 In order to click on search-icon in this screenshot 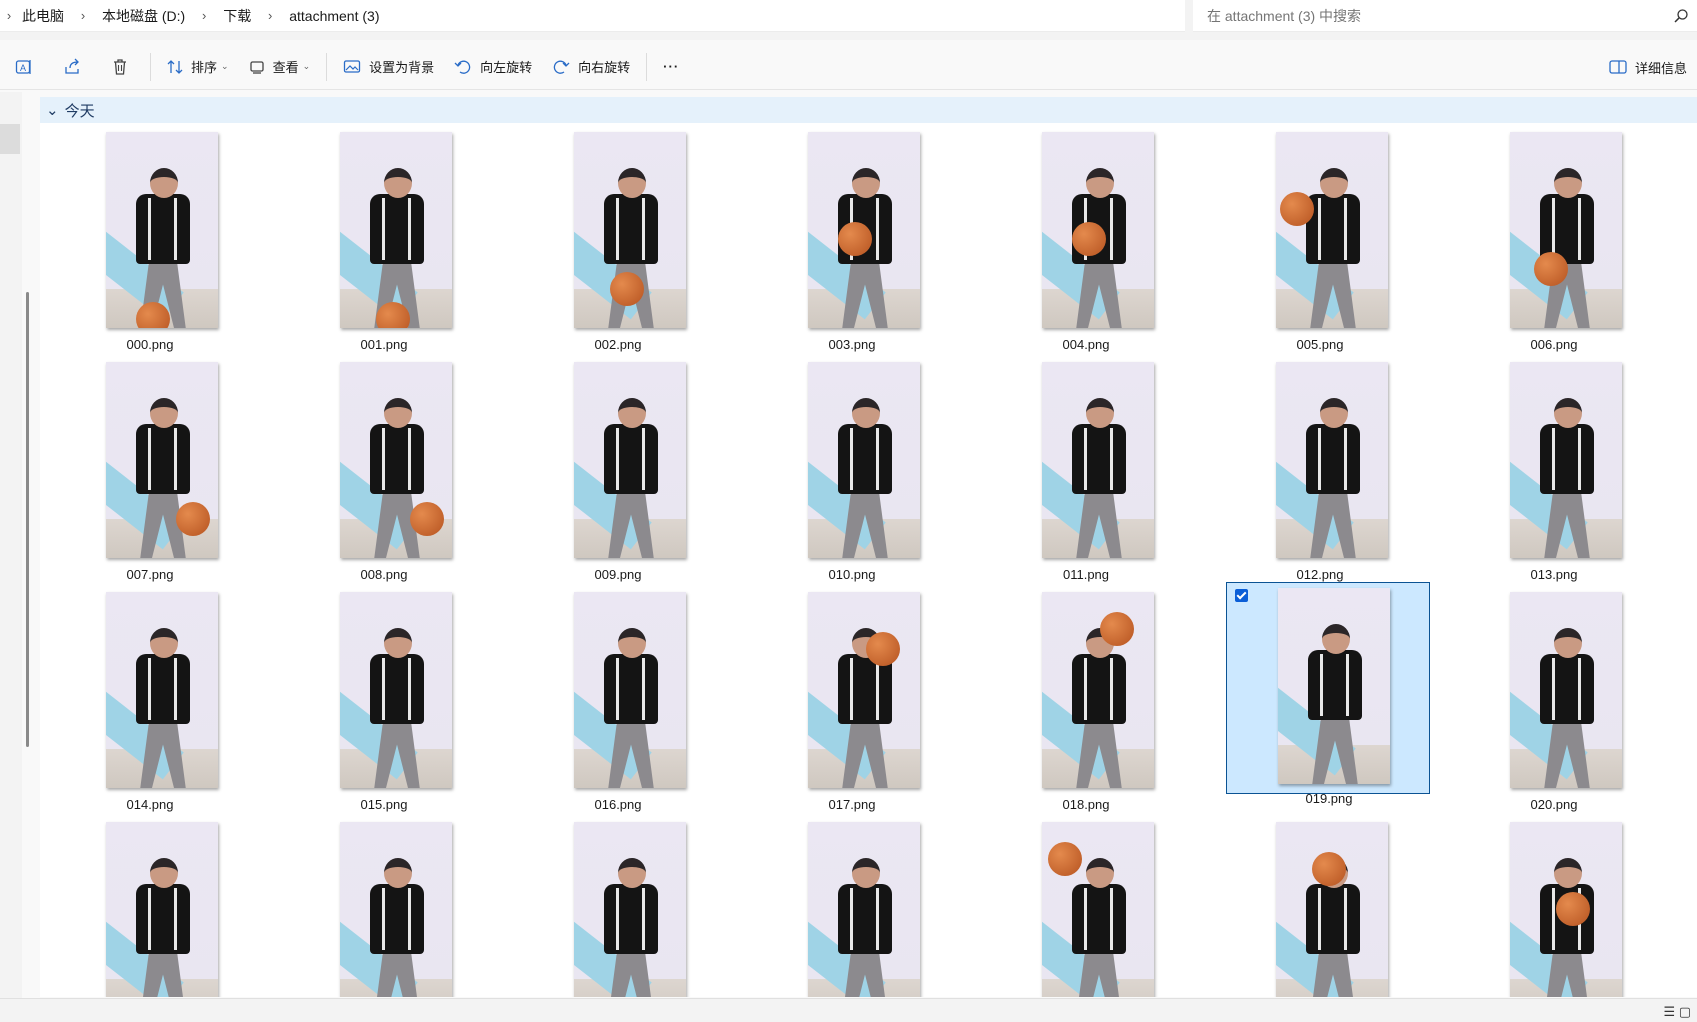, I will do `click(1681, 16)`.